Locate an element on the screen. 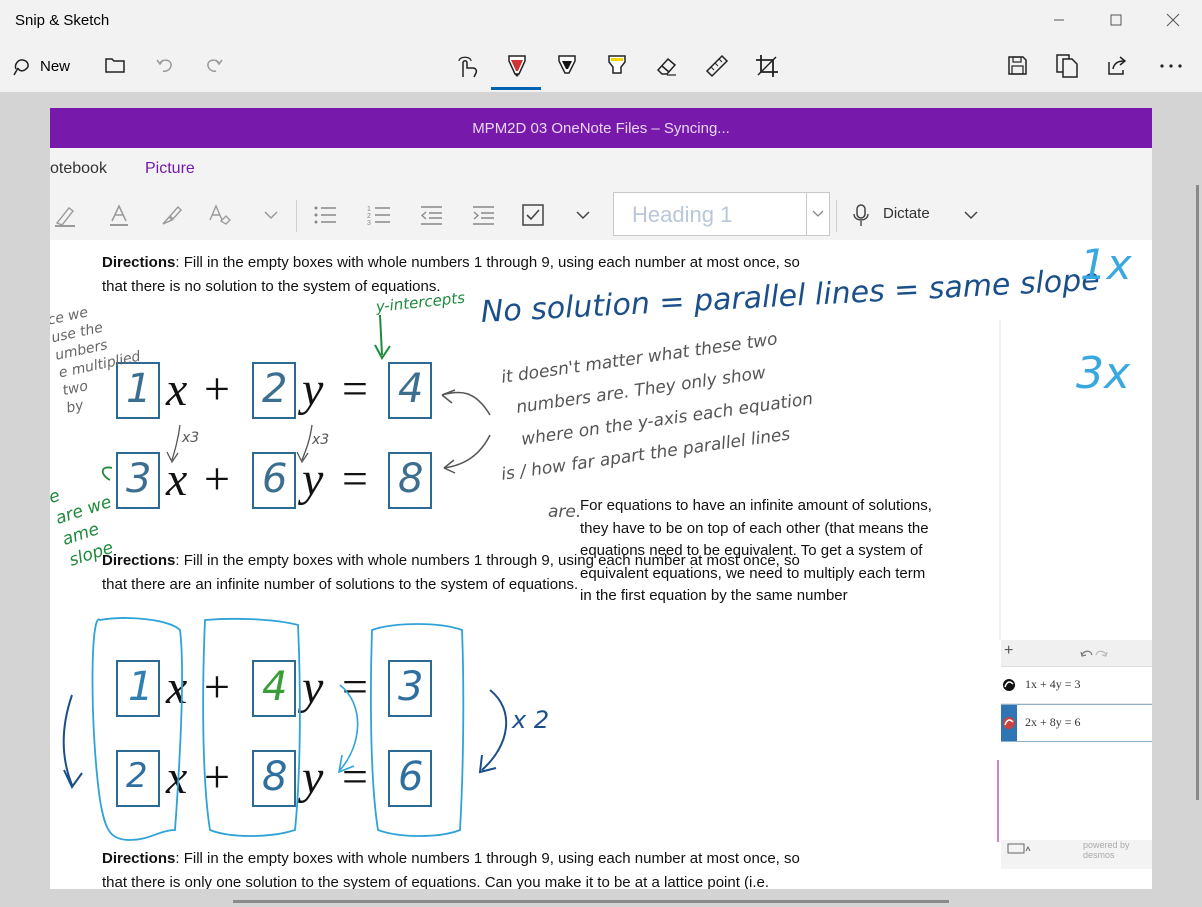  svg-text: 3 is located at coordinates (369, 223).